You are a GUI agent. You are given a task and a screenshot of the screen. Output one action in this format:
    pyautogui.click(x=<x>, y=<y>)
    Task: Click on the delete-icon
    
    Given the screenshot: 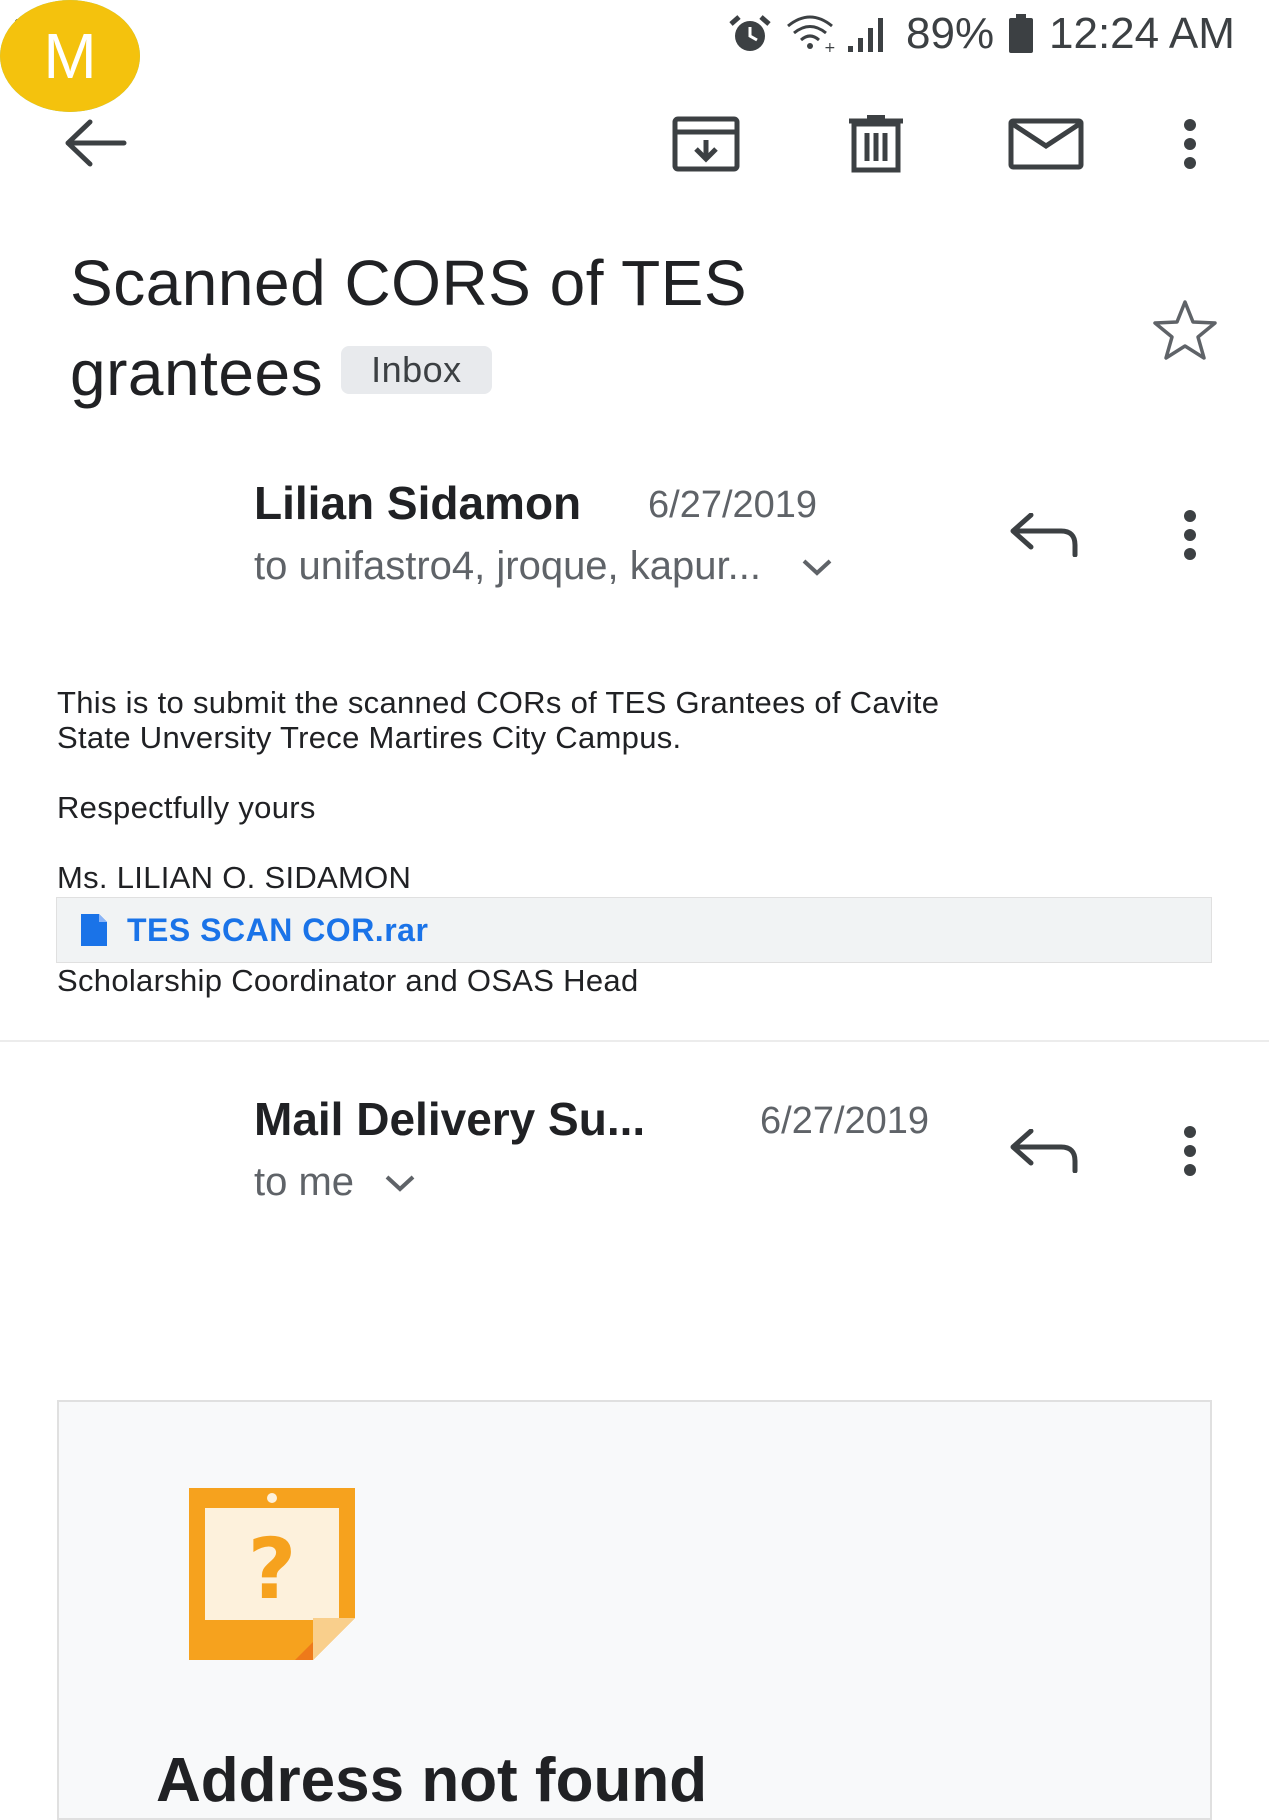 What is the action you would take?
    pyautogui.click(x=876, y=146)
    